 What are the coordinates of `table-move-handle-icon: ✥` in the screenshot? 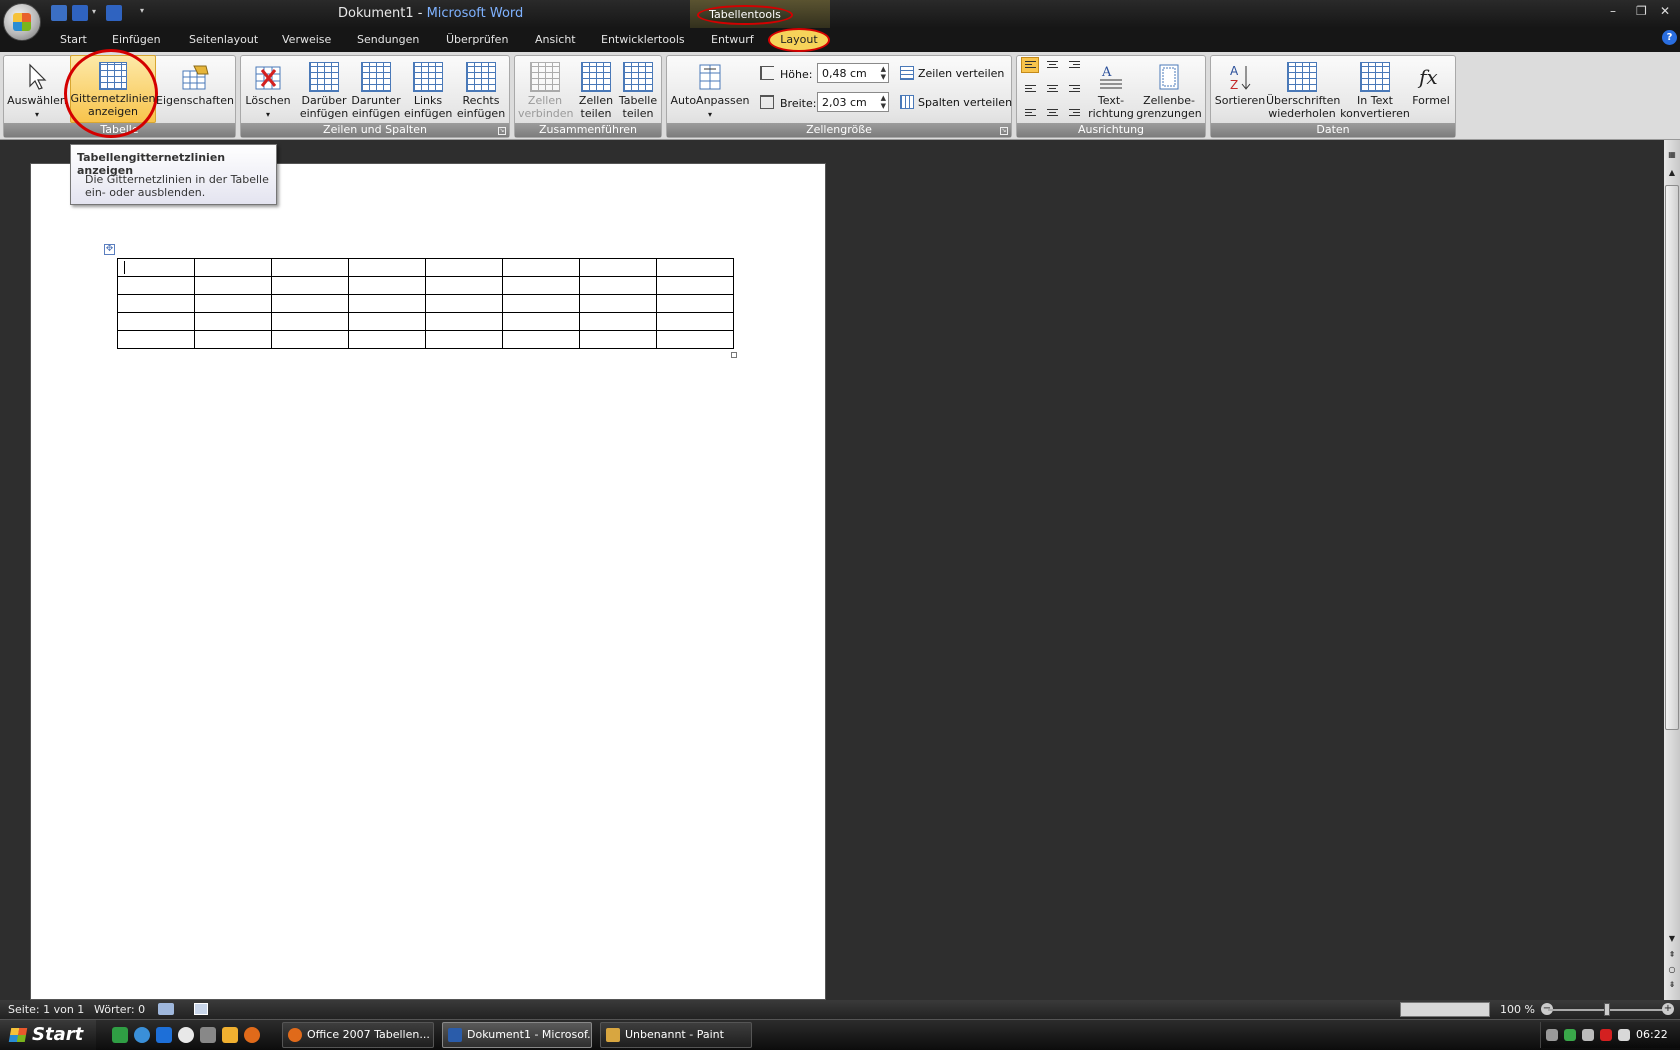 It's located at (109, 249).